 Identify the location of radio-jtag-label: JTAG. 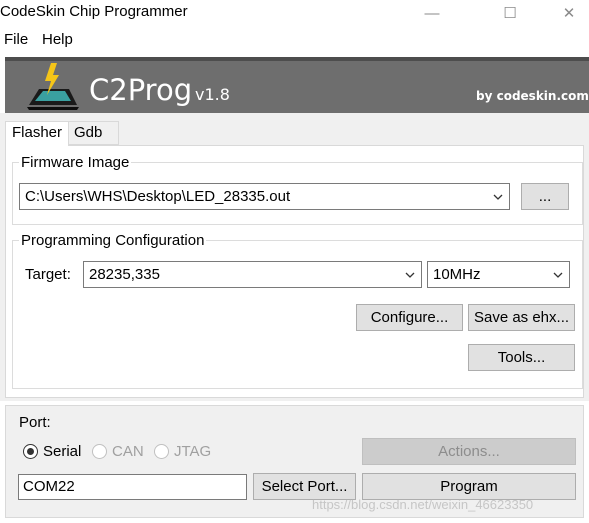
(193, 451).